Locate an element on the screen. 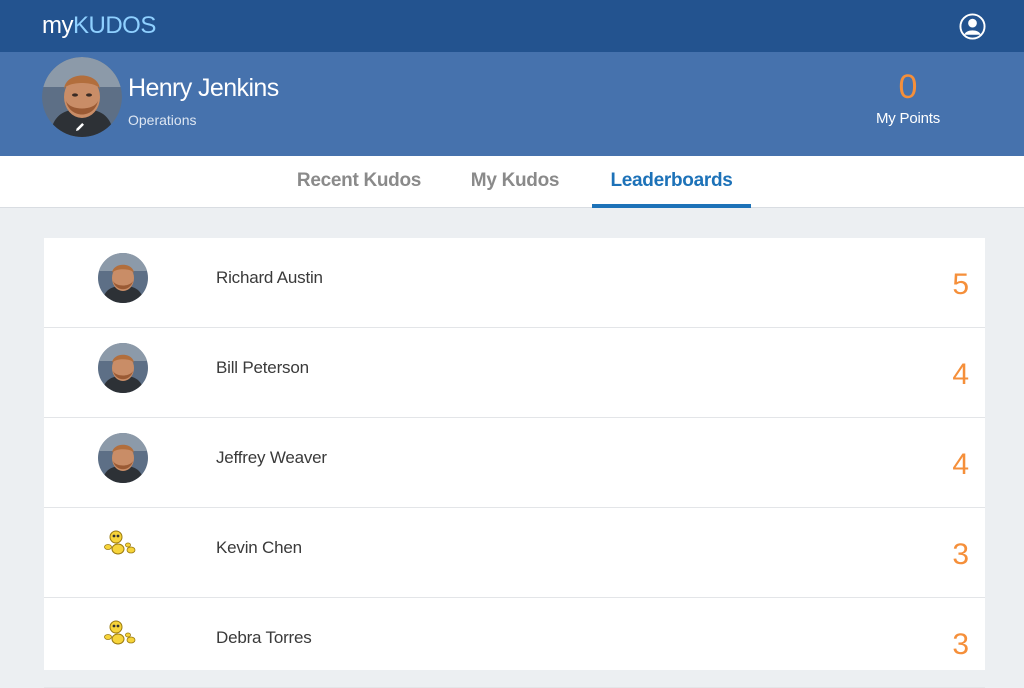 The width and height of the screenshot is (1024, 688). my-points-value: 0 is located at coordinates (908, 87).